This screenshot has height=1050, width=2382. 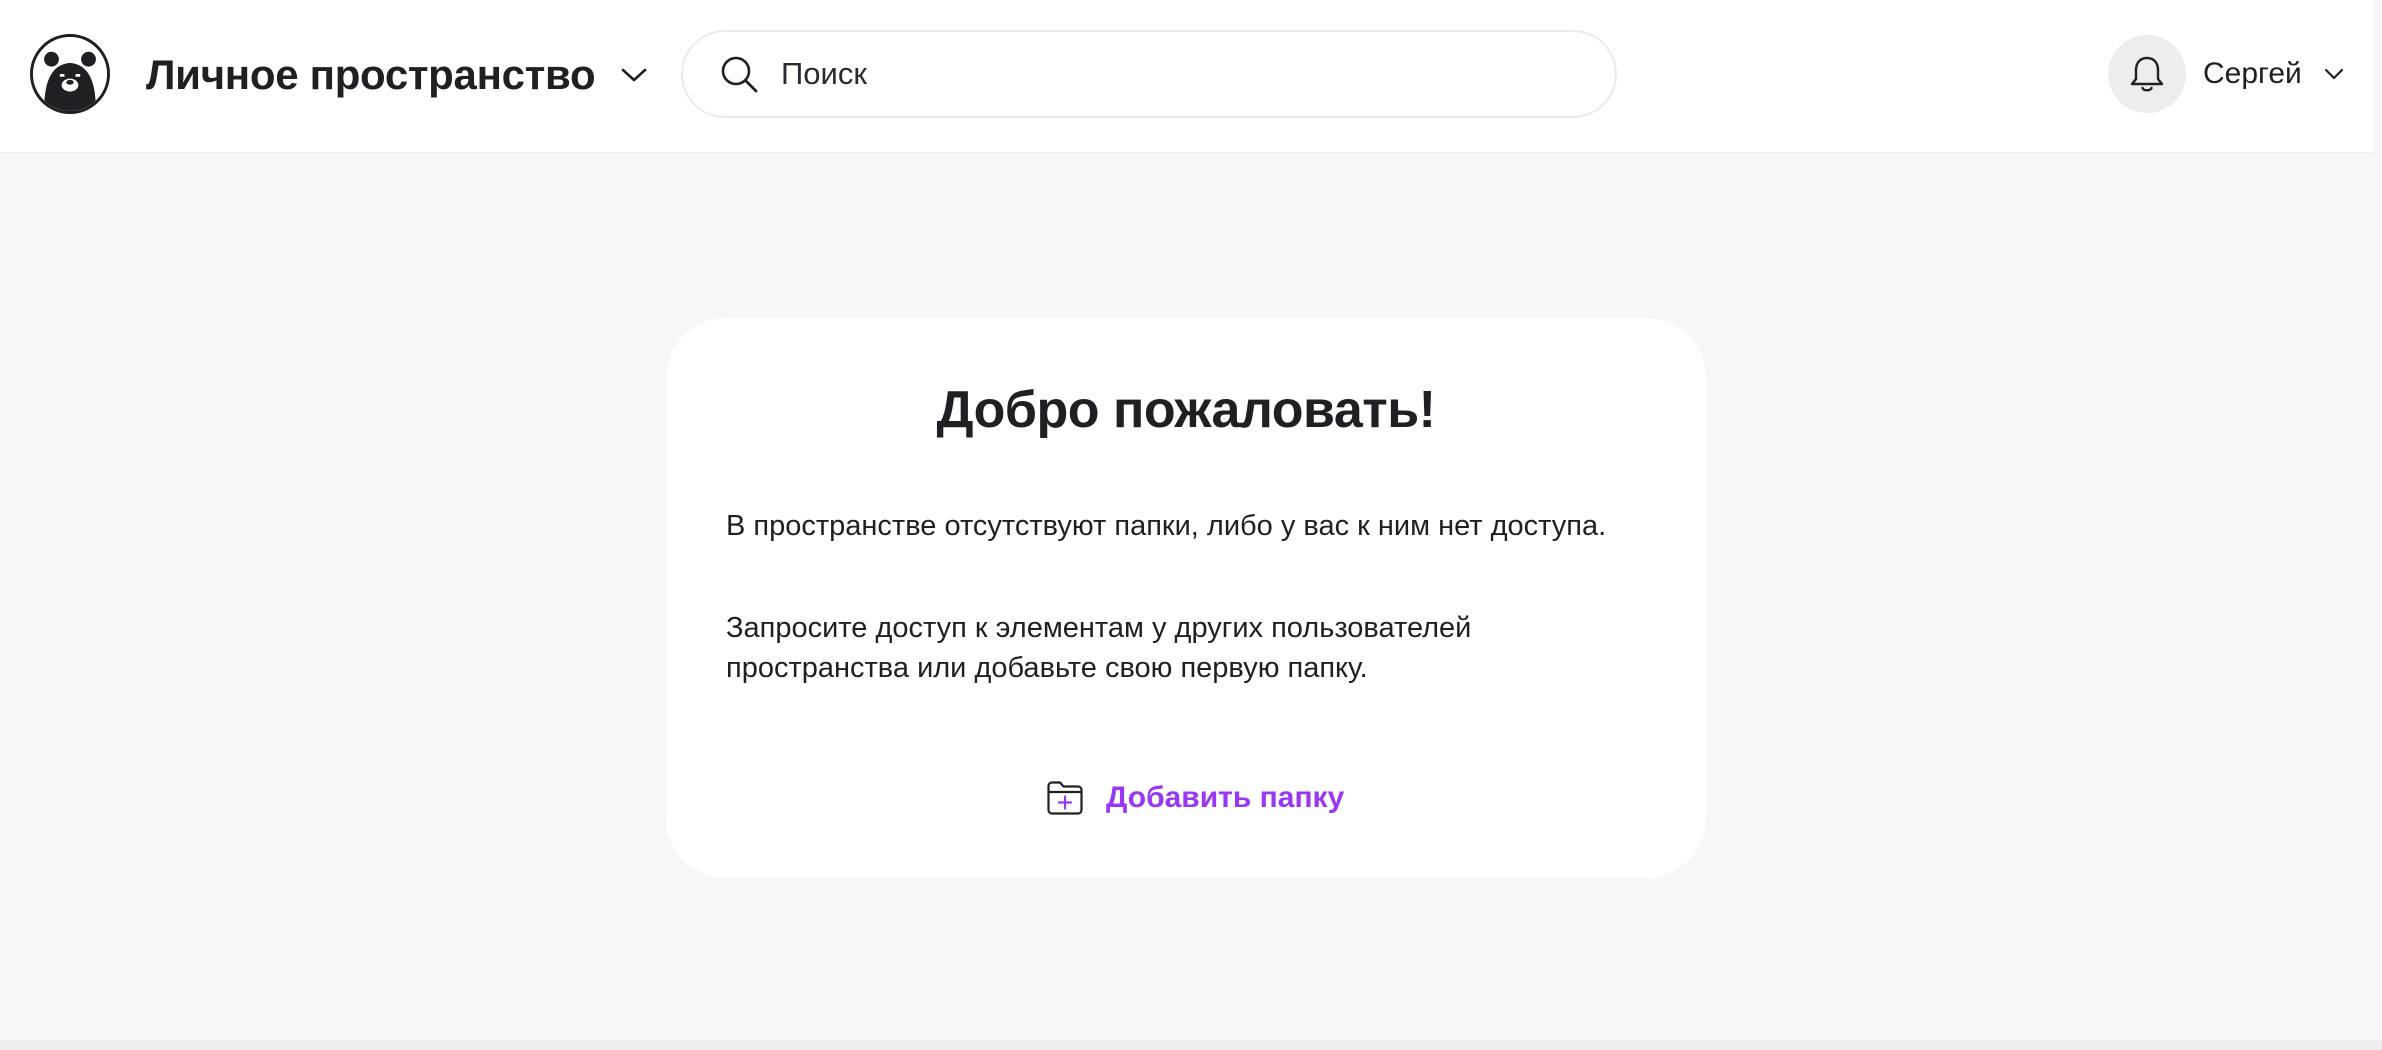 I want to click on add-folder-button: Добавить папку, so click(x=1195, y=798).